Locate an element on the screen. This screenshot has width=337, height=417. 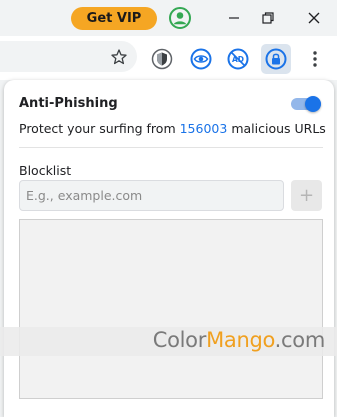
popup-title: Anti-Phishing is located at coordinates (68, 103).